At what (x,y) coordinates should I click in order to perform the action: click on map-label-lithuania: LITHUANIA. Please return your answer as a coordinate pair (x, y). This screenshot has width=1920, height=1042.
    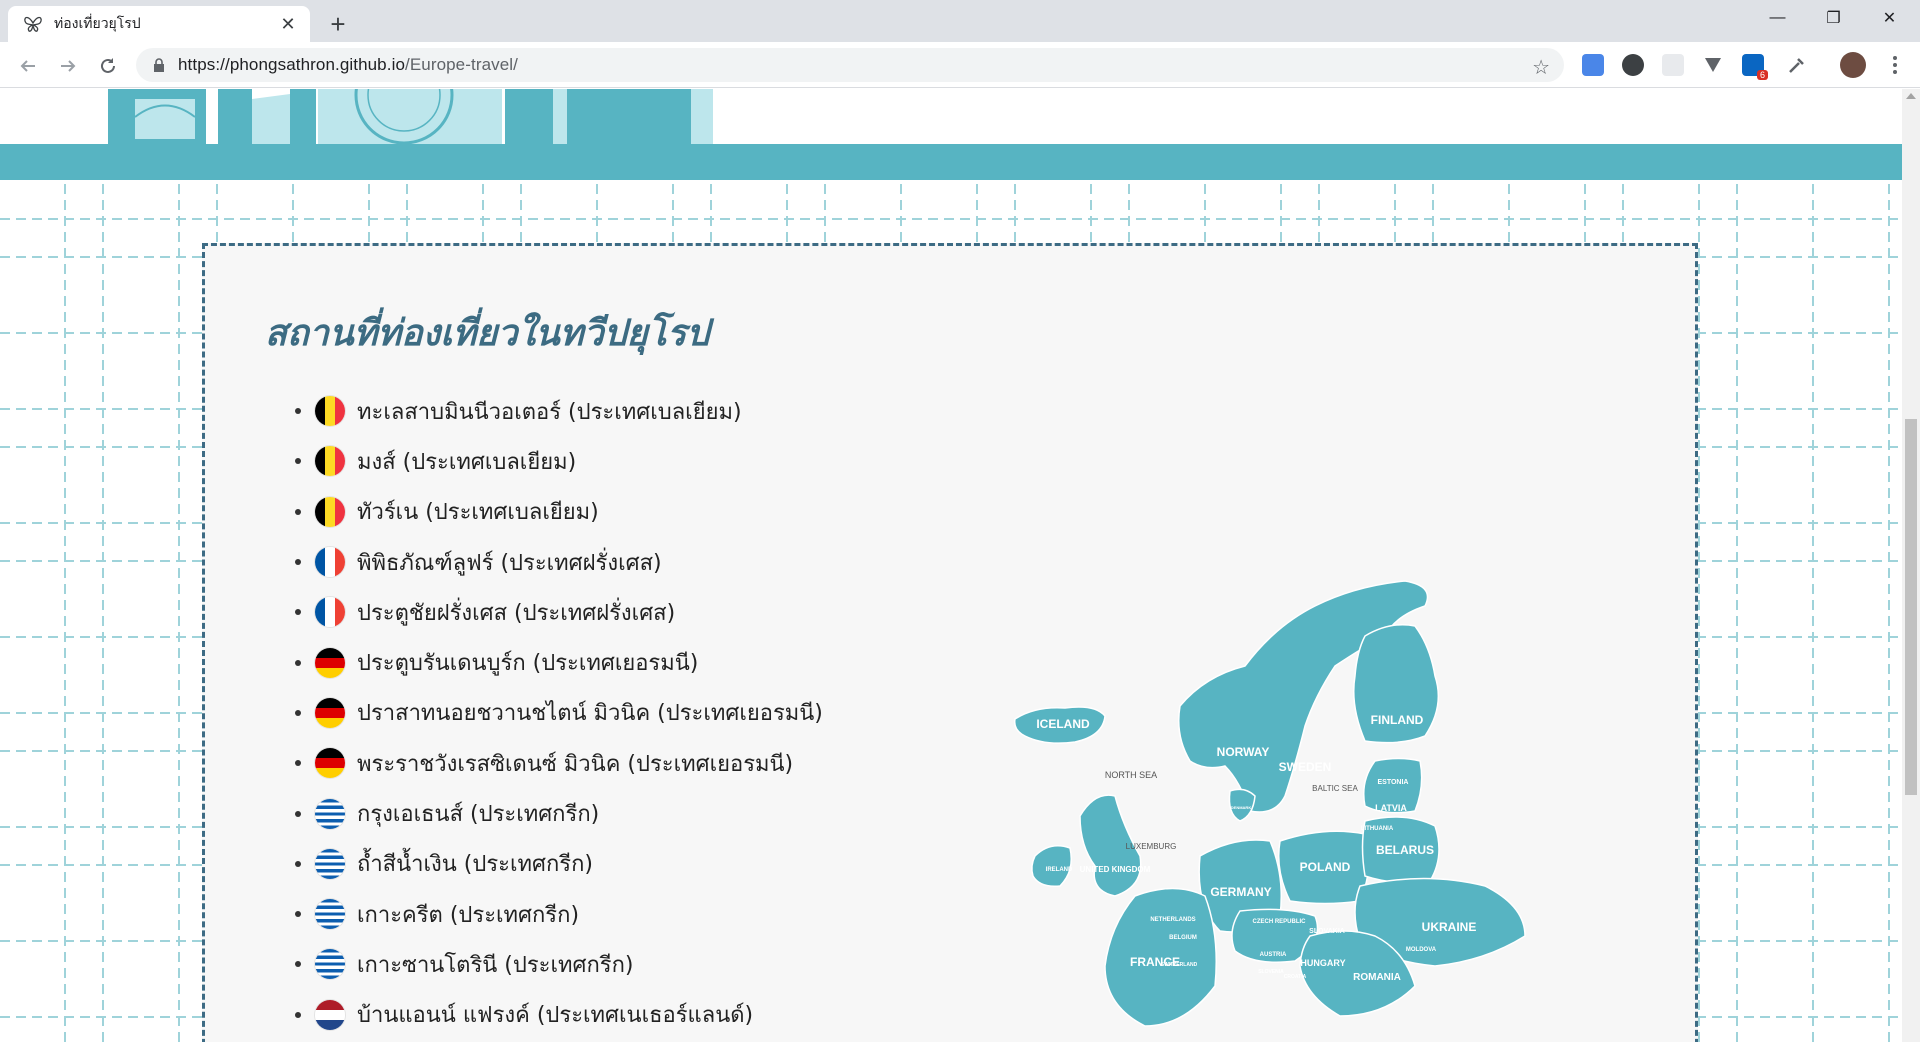
    Looking at the image, I should click on (1377, 829).